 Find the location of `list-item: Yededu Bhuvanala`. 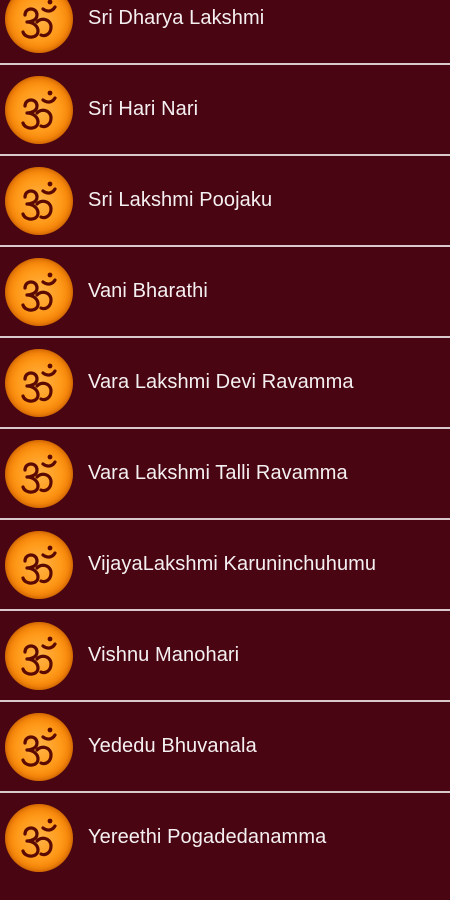

list-item: Yededu Bhuvanala is located at coordinates (225, 747).